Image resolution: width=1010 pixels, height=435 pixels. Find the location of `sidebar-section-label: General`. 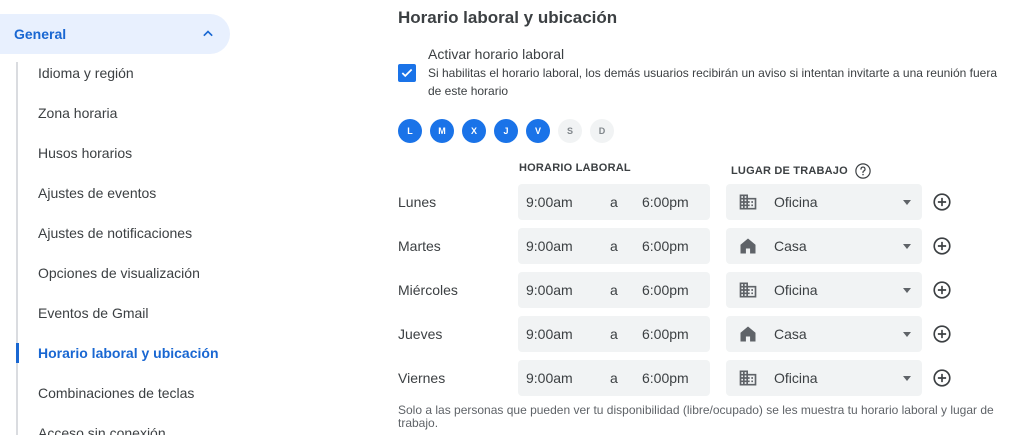

sidebar-section-label: General is located at coordinates (40, 34).